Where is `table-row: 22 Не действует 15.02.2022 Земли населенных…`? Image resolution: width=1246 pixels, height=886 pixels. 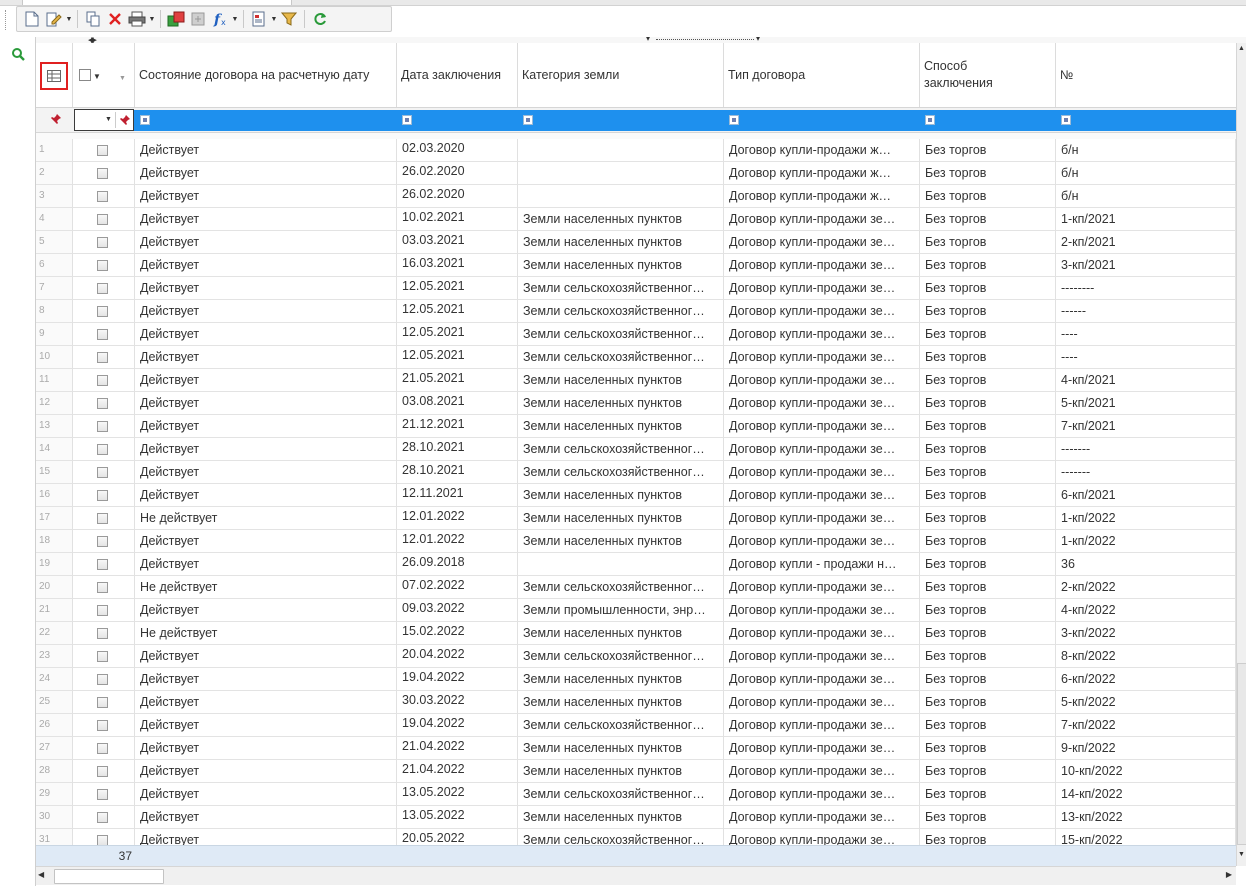 table-row: 22 Не действует 15.02.2022 Земли населенных… is located at coordinates (636, 633).